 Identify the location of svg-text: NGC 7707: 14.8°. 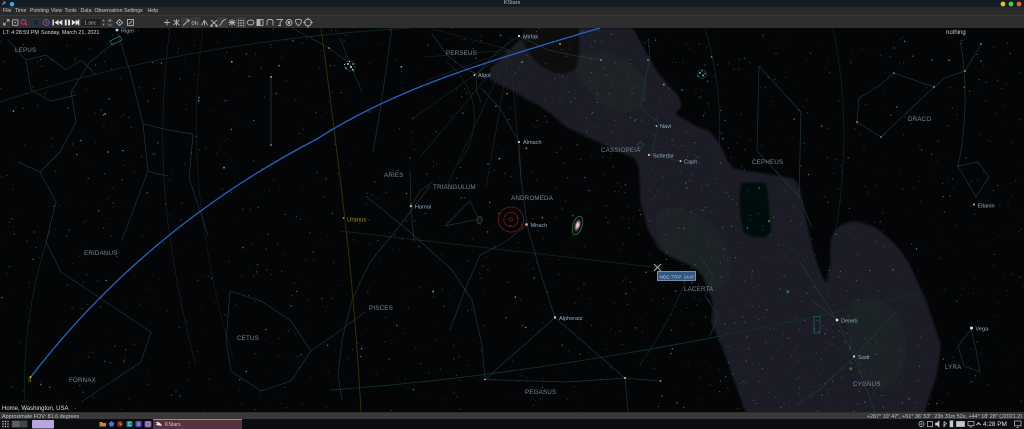
(677, 276).